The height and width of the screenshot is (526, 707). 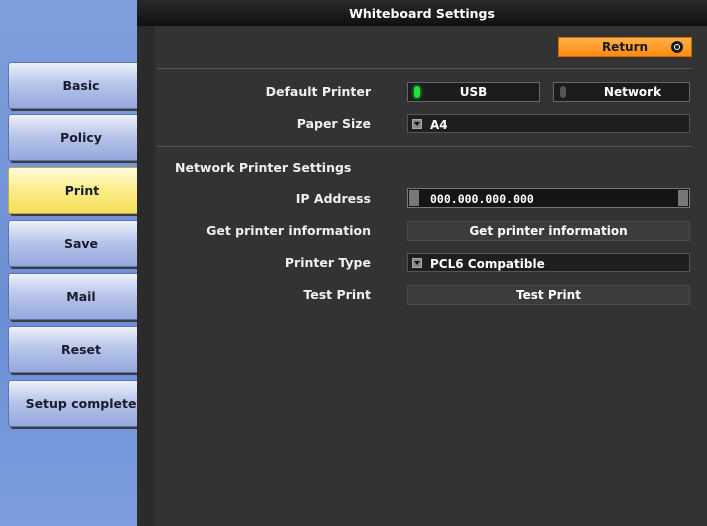 What do you see at coordinates (548, 123) in the screenshot?
I see `paper-size-select: A4` at bounding box center [548, 123].